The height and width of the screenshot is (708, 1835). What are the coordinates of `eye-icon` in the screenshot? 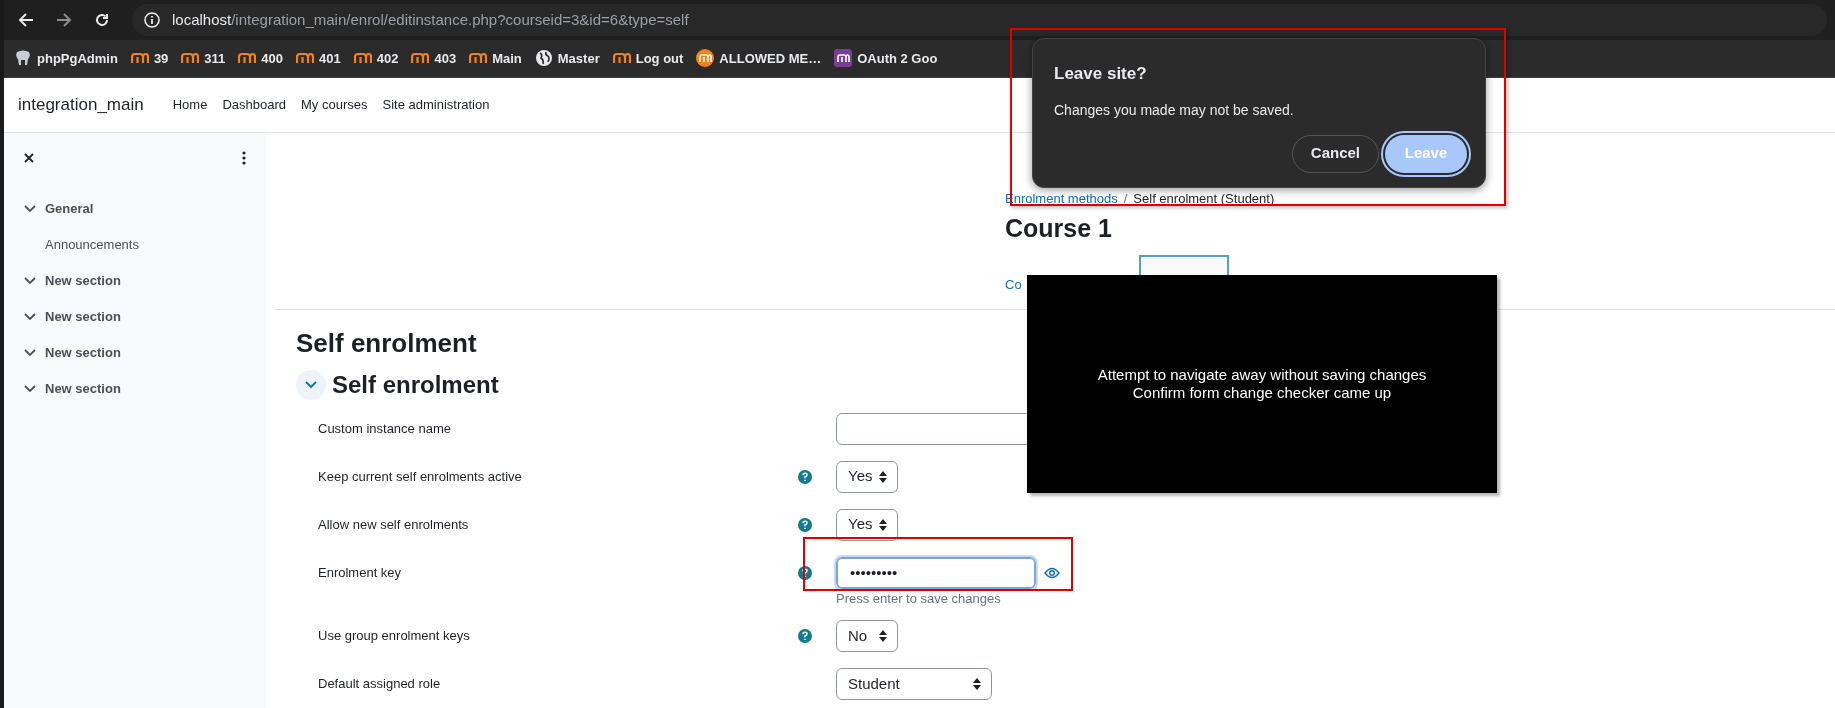 It's located at (1052, 572).